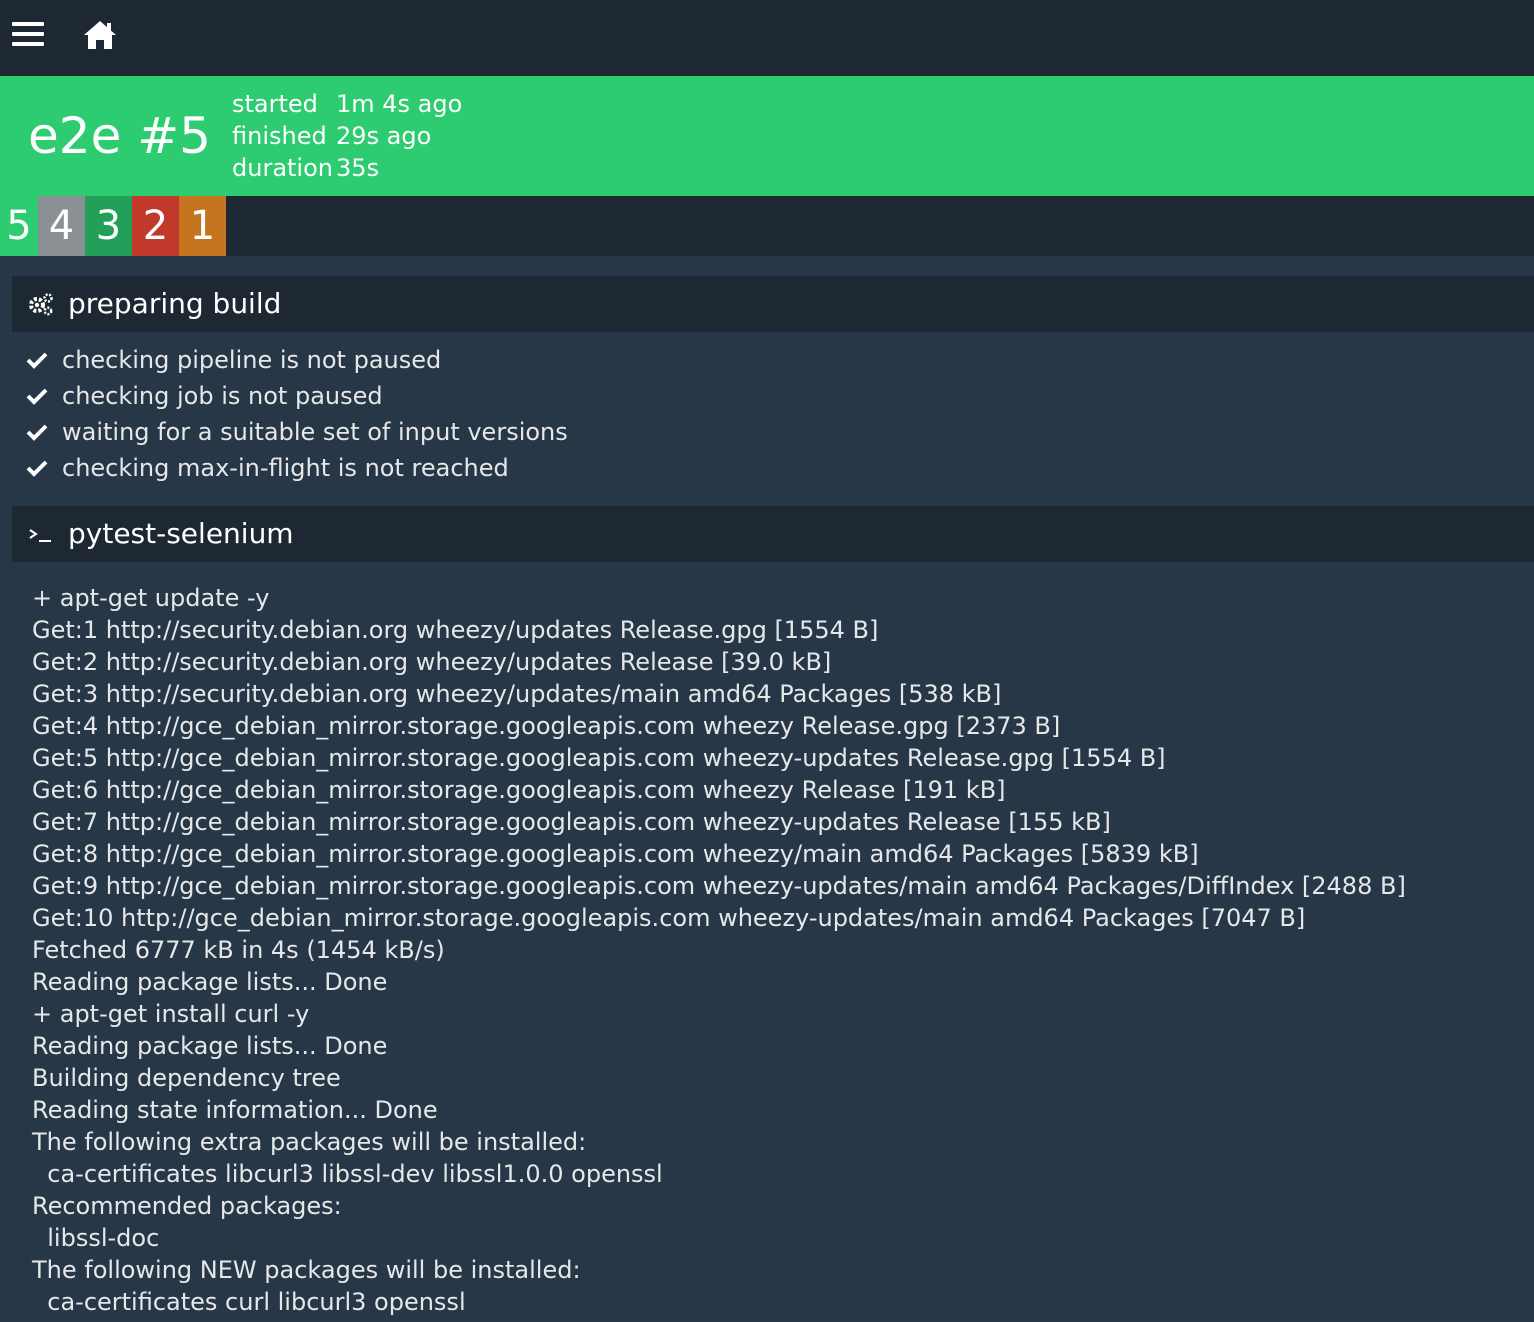  What do you see at coordinates (238, 950) in the screenshot?
I see `log-line: Fetched 6777 kB in 4s (1454 kB/s)` at bounding box center [238, 950].